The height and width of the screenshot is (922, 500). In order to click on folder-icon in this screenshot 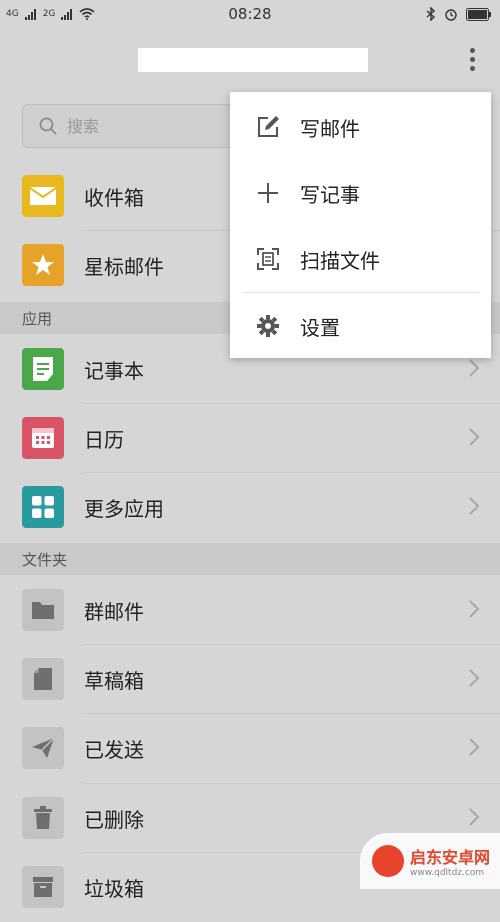, I will do `click(43, 610)`.